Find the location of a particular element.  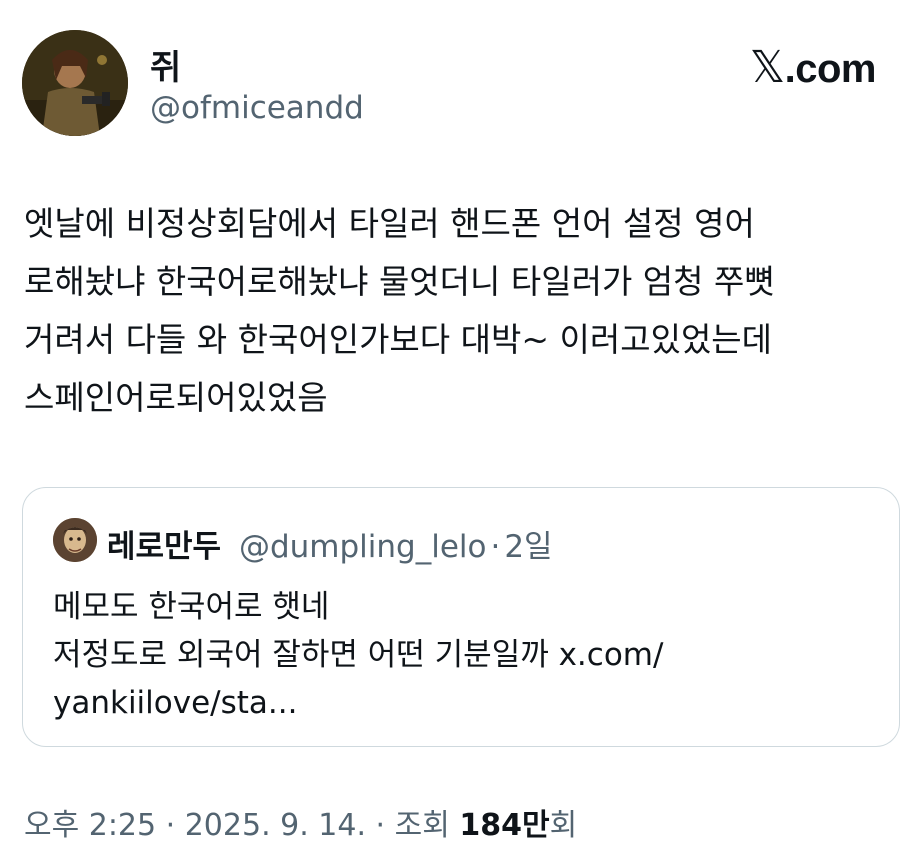

author-avatar is located at coordinates (75, 83).